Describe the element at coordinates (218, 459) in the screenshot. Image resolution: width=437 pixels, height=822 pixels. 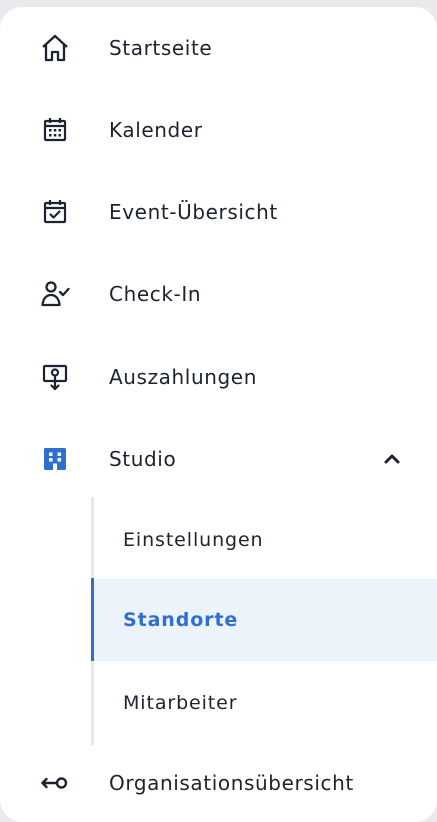
I see `nav-item-studio: Studio` at that location.